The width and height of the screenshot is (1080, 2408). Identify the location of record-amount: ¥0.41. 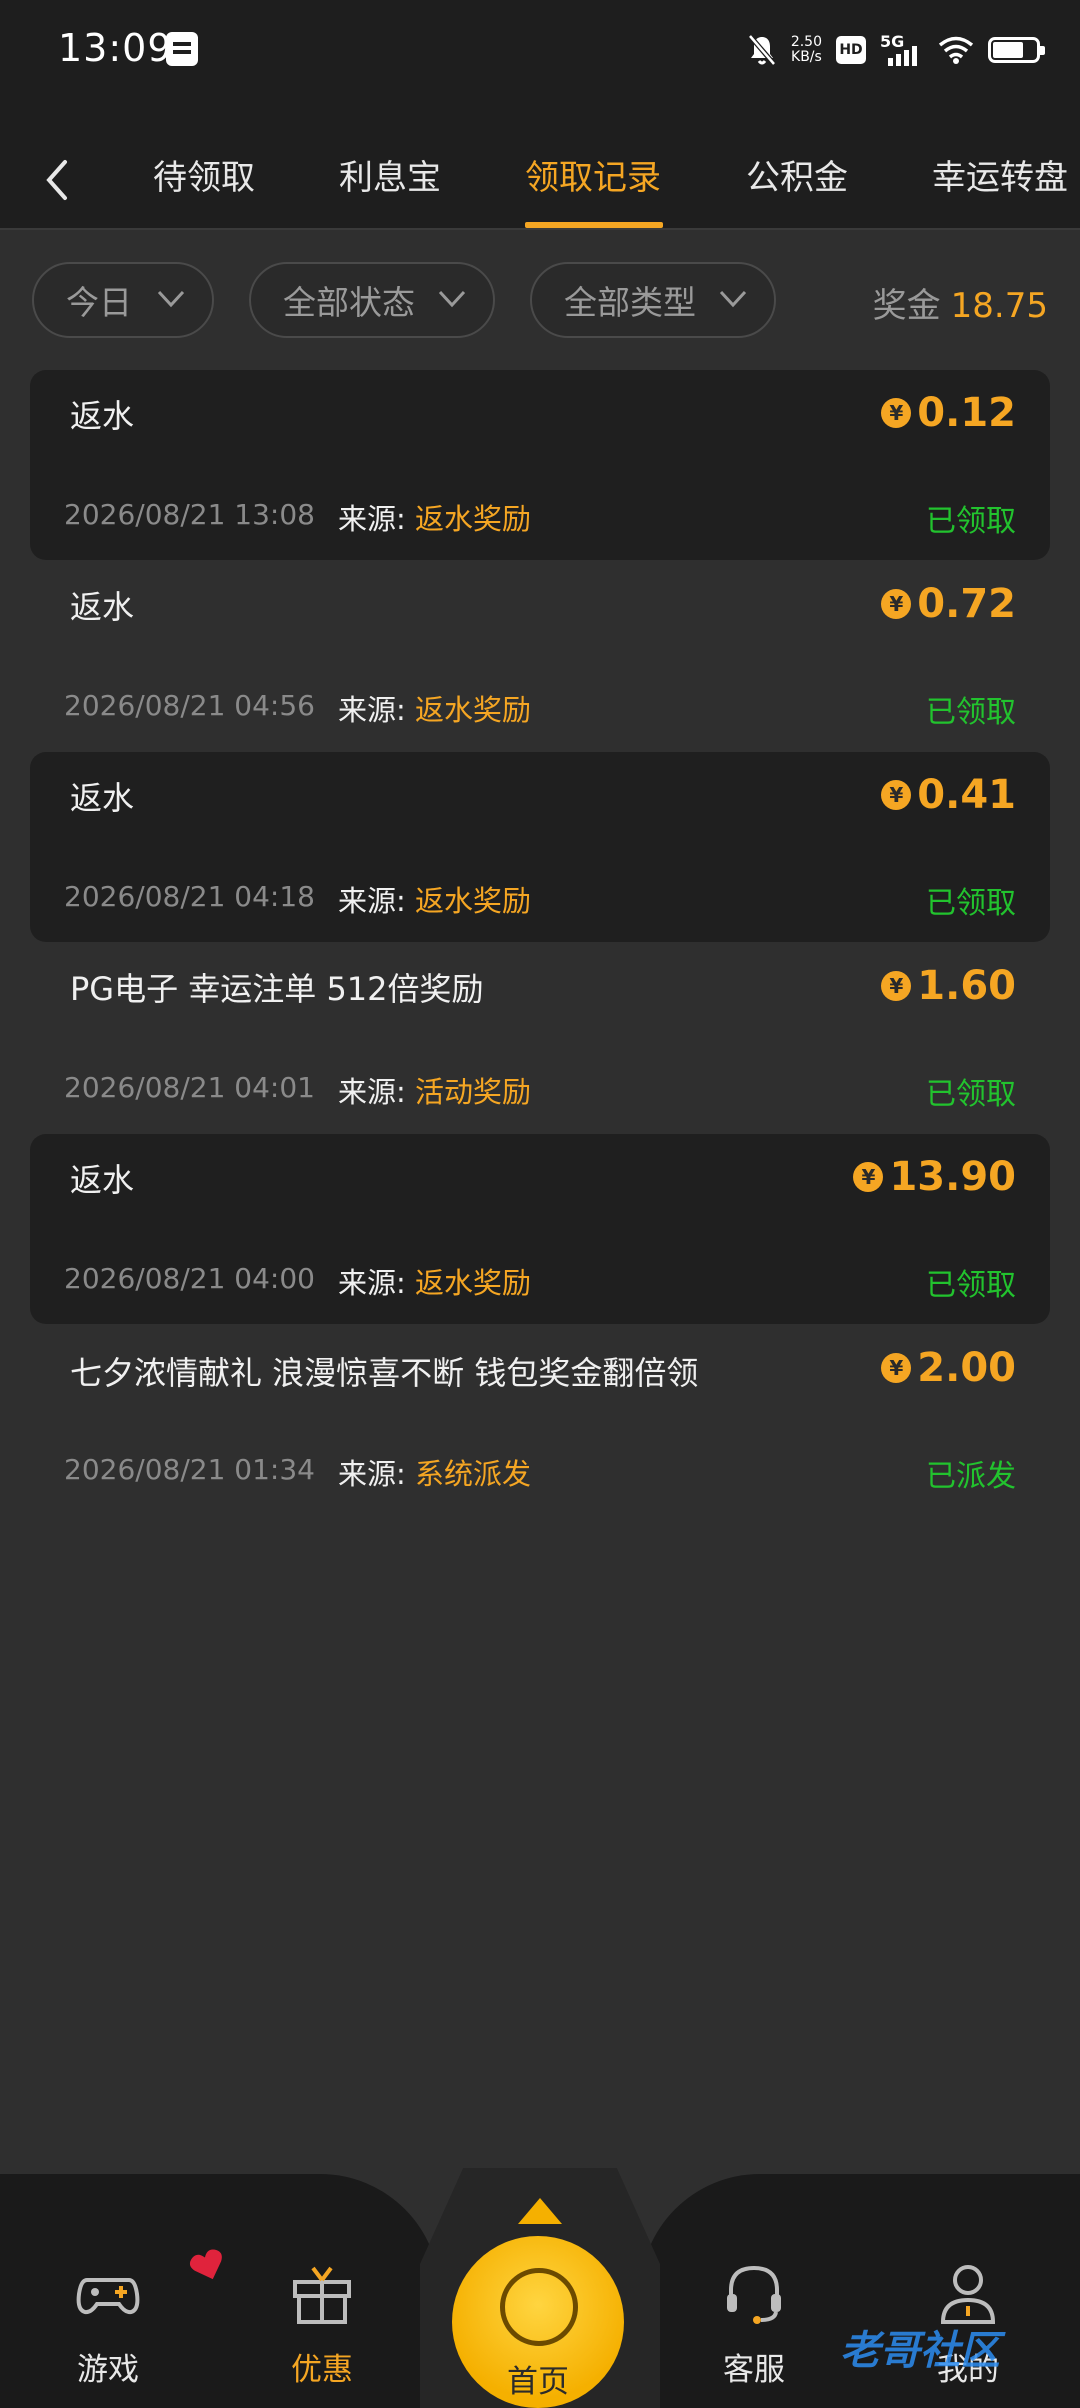
(948, 795).